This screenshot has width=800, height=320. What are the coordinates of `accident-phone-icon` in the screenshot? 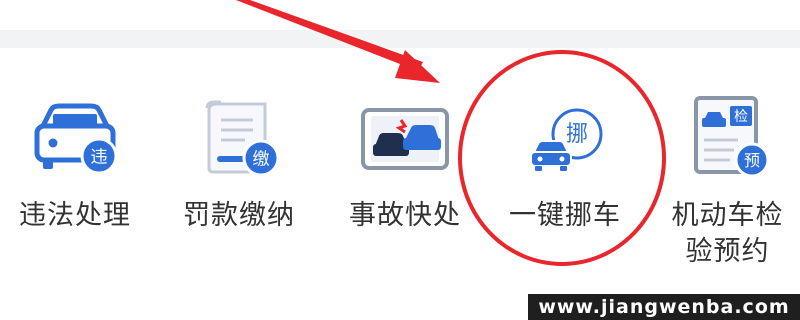 It's located at (405, 139).